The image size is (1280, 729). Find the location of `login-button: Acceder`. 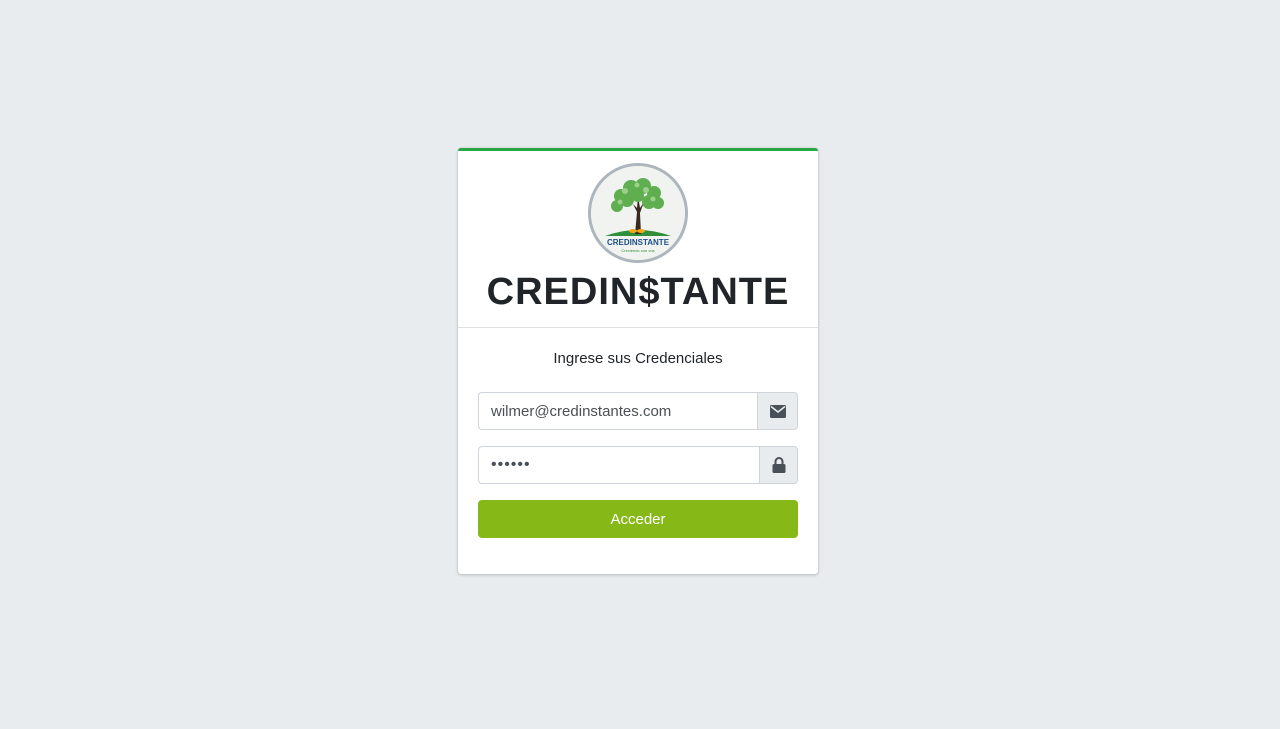

login-button: Acceder is located at coordinates (638, 519).